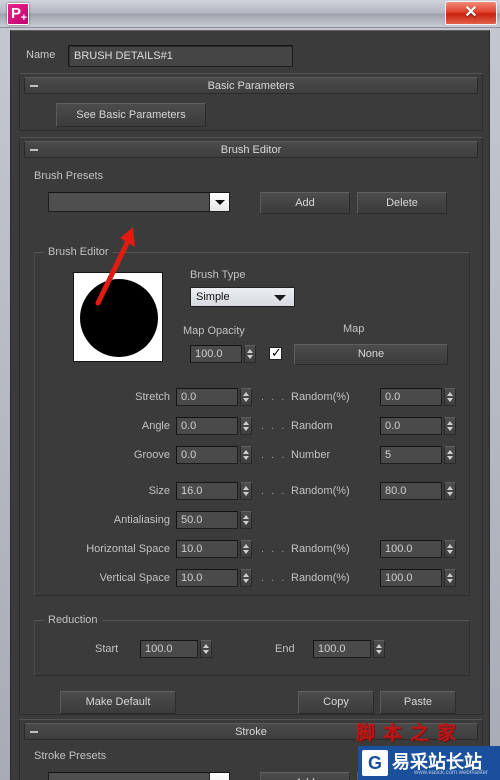 Image resolution: width=500 pixels, height=780 pixels. I want to click on groove-spinner: 0.0, so click(216, 455).